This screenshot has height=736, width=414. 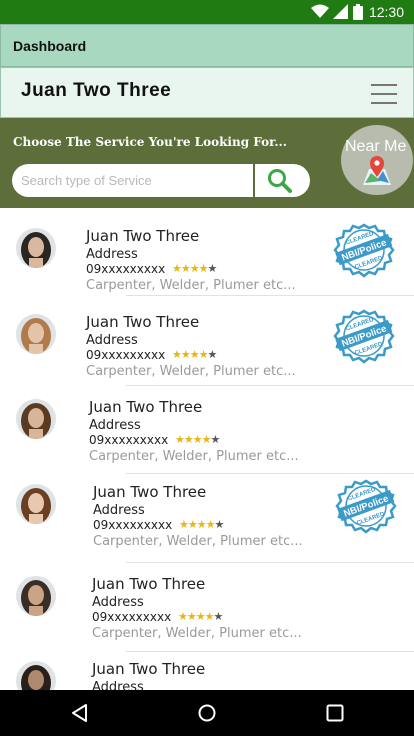 I want to click on dashboard-bar: Dashboard, so click(x=207, y=45).